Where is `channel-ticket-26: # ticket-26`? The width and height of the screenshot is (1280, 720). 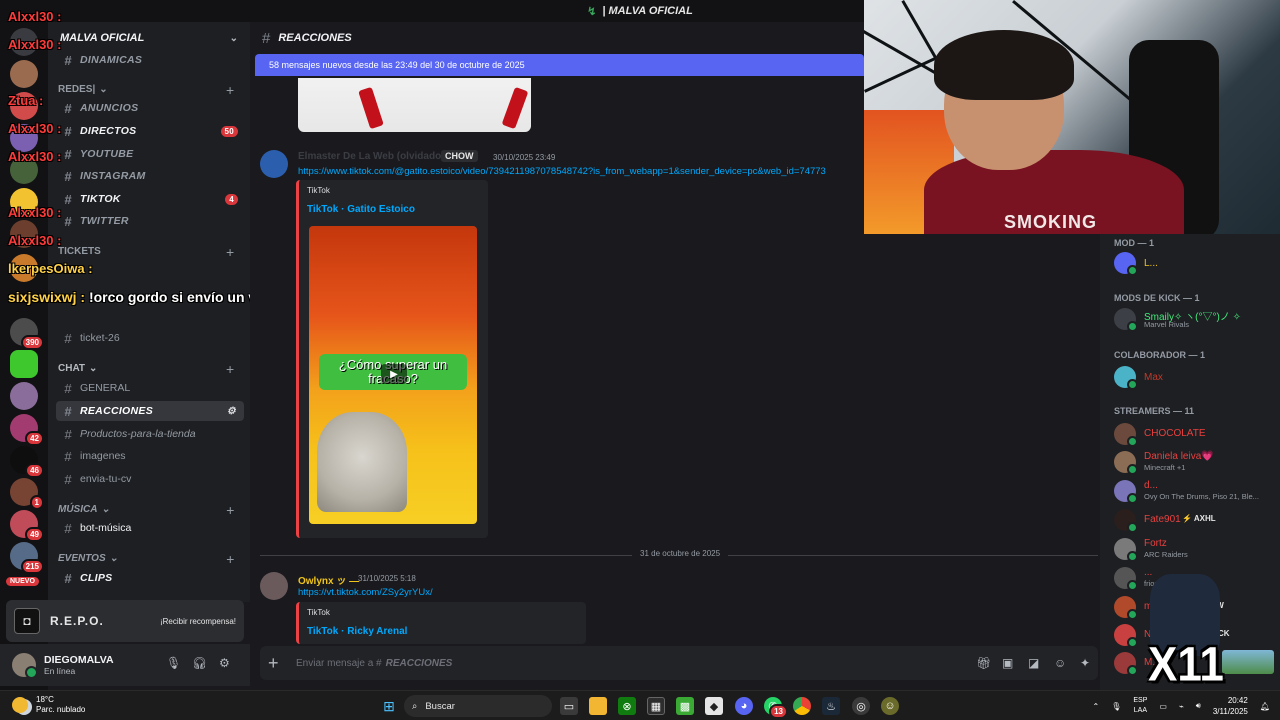 channel-ticket-26: # ticket-26 is located at coordinates (150, 338).